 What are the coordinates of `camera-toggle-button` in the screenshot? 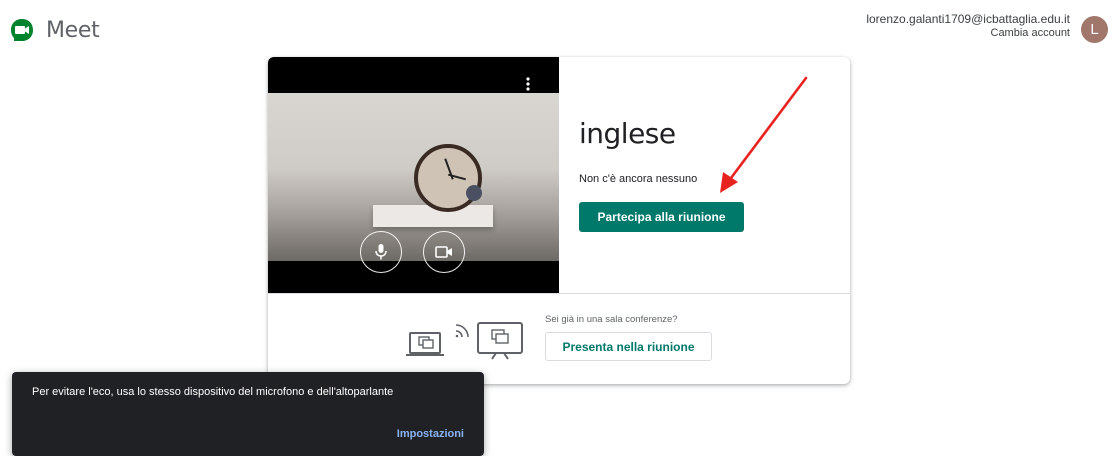 It's located at (444, 252).